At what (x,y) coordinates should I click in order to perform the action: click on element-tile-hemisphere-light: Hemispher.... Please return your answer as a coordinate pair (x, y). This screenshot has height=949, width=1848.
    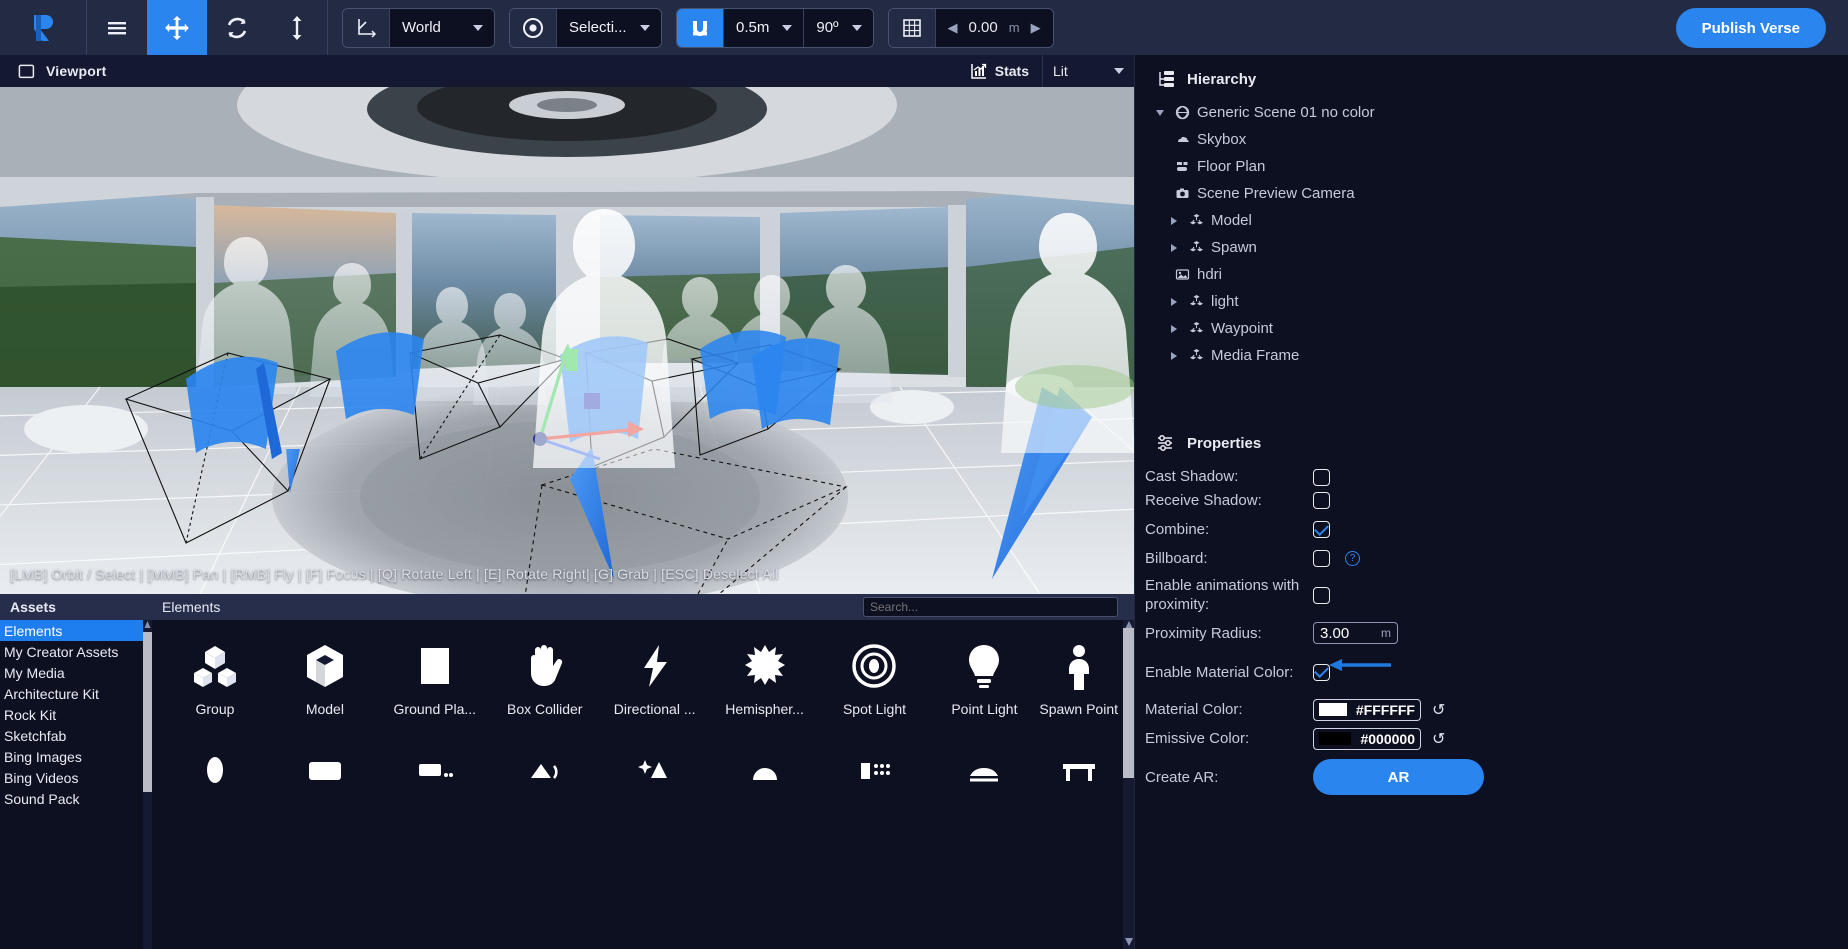
    Looking at the image, I should click on (765, 674).